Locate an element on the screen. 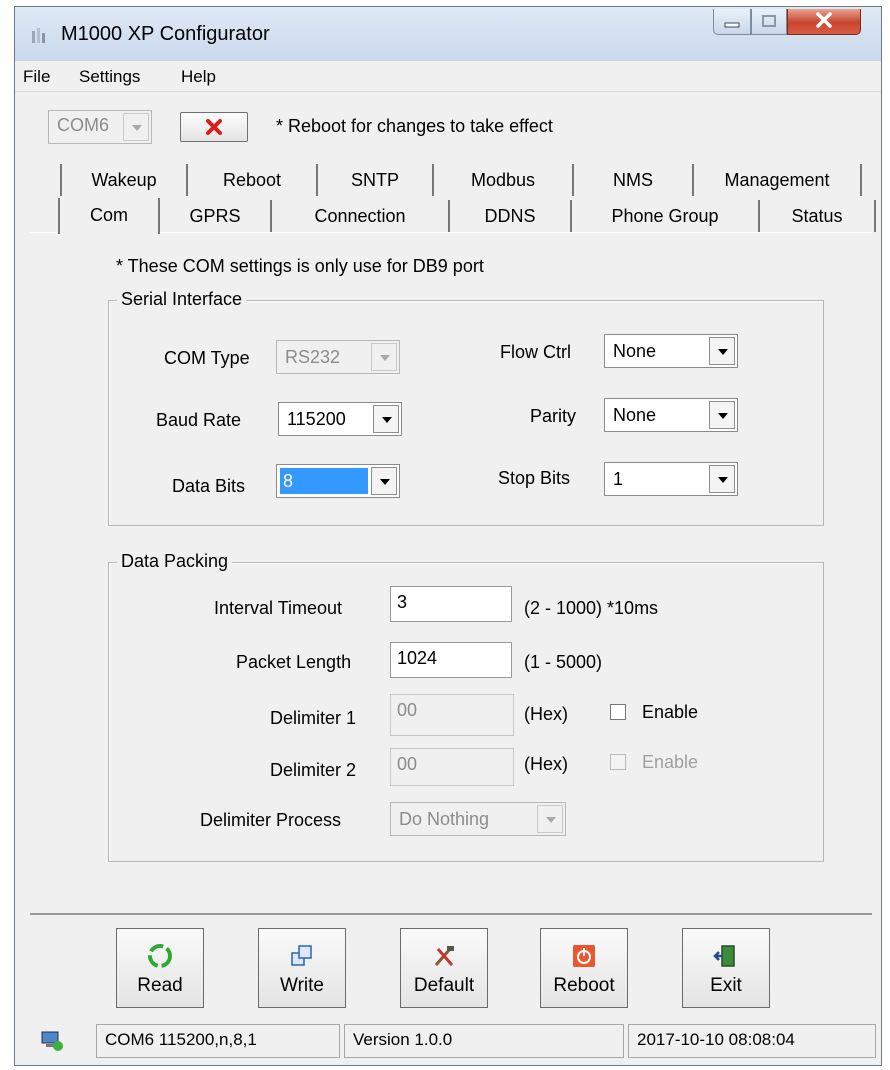 The width and height of the screenshot is (890, 1070). parity-value: None is located at coordinates (635, 415).